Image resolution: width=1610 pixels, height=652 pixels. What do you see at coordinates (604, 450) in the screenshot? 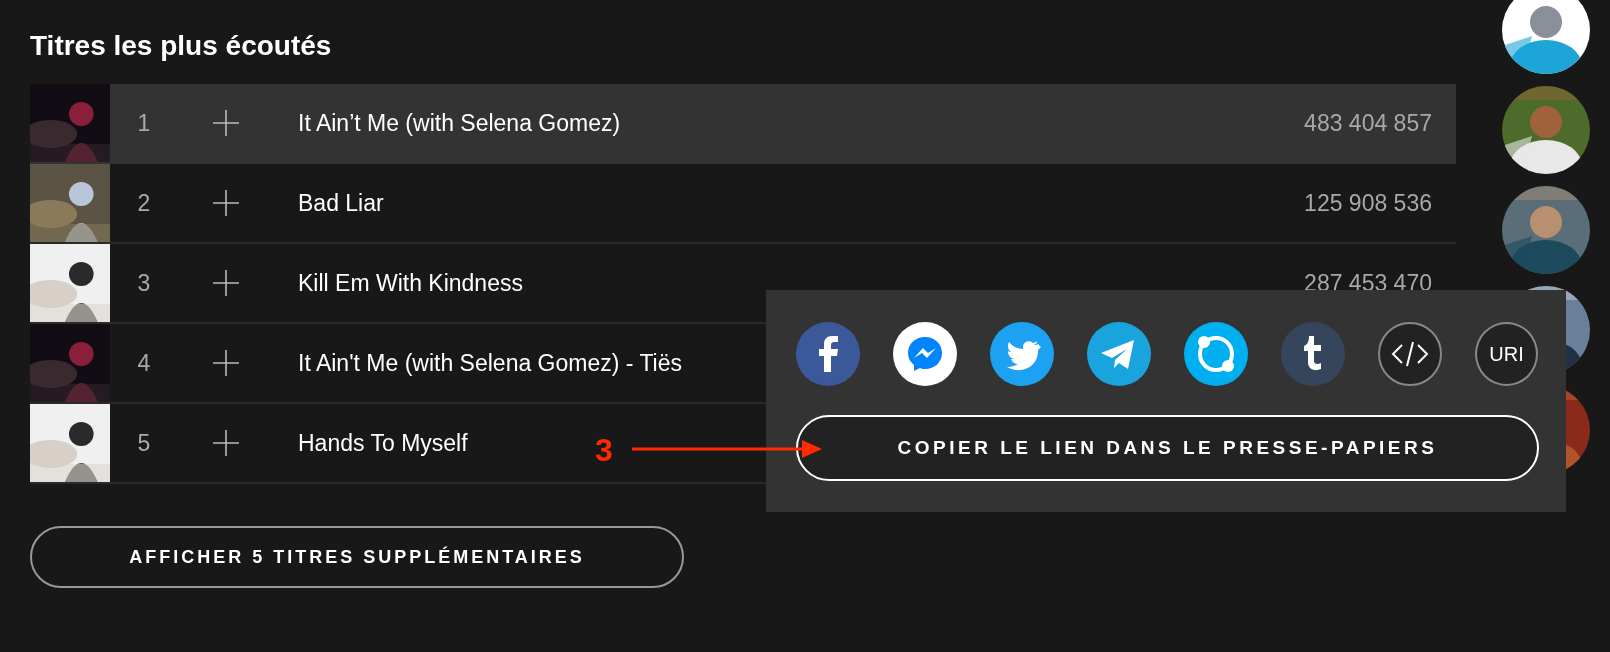
I see `callout-number: 3` at bounding box center [604, 450].